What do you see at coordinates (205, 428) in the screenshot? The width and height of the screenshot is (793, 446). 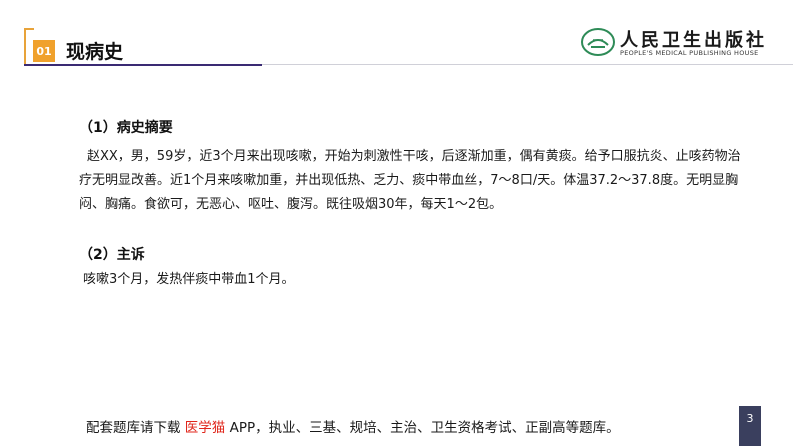 I see `footer-app-name: 医学猫` at bounding box center [205, 428].